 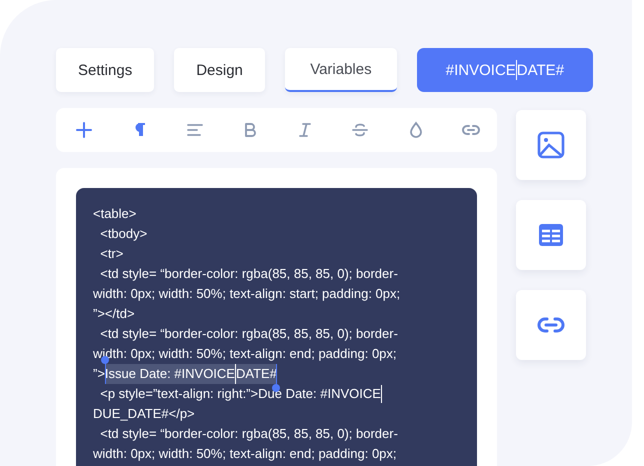 I want to click on strikethrough-icon, so click(x=360, y=130).